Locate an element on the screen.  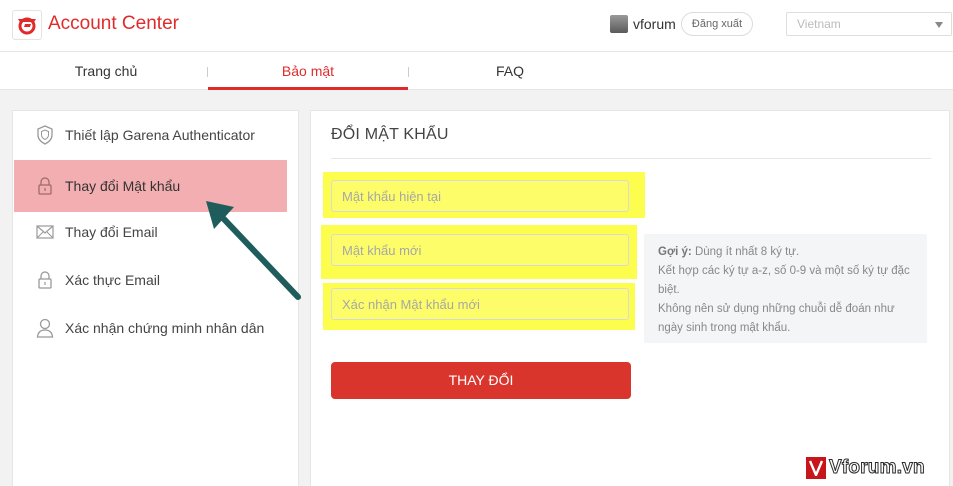
region-select-value: Vietnam is located at coordinates (819, 24).